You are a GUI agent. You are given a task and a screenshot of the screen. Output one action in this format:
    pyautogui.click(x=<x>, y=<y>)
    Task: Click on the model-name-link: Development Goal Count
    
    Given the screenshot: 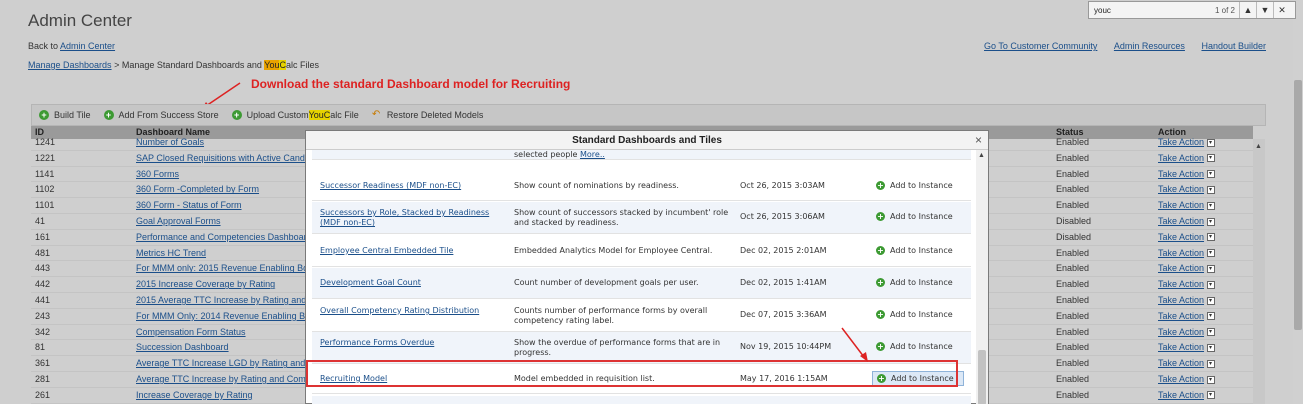 What is the action you would take?
    pyautogui.click(x=410, y=283)
    